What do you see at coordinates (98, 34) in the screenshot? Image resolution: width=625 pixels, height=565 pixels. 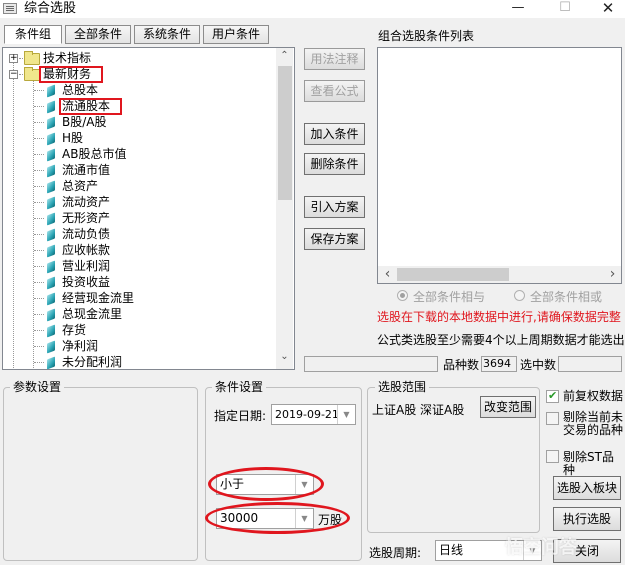 I see `tab-all-conditions: 全部条件` at bounding box center [98, 34].